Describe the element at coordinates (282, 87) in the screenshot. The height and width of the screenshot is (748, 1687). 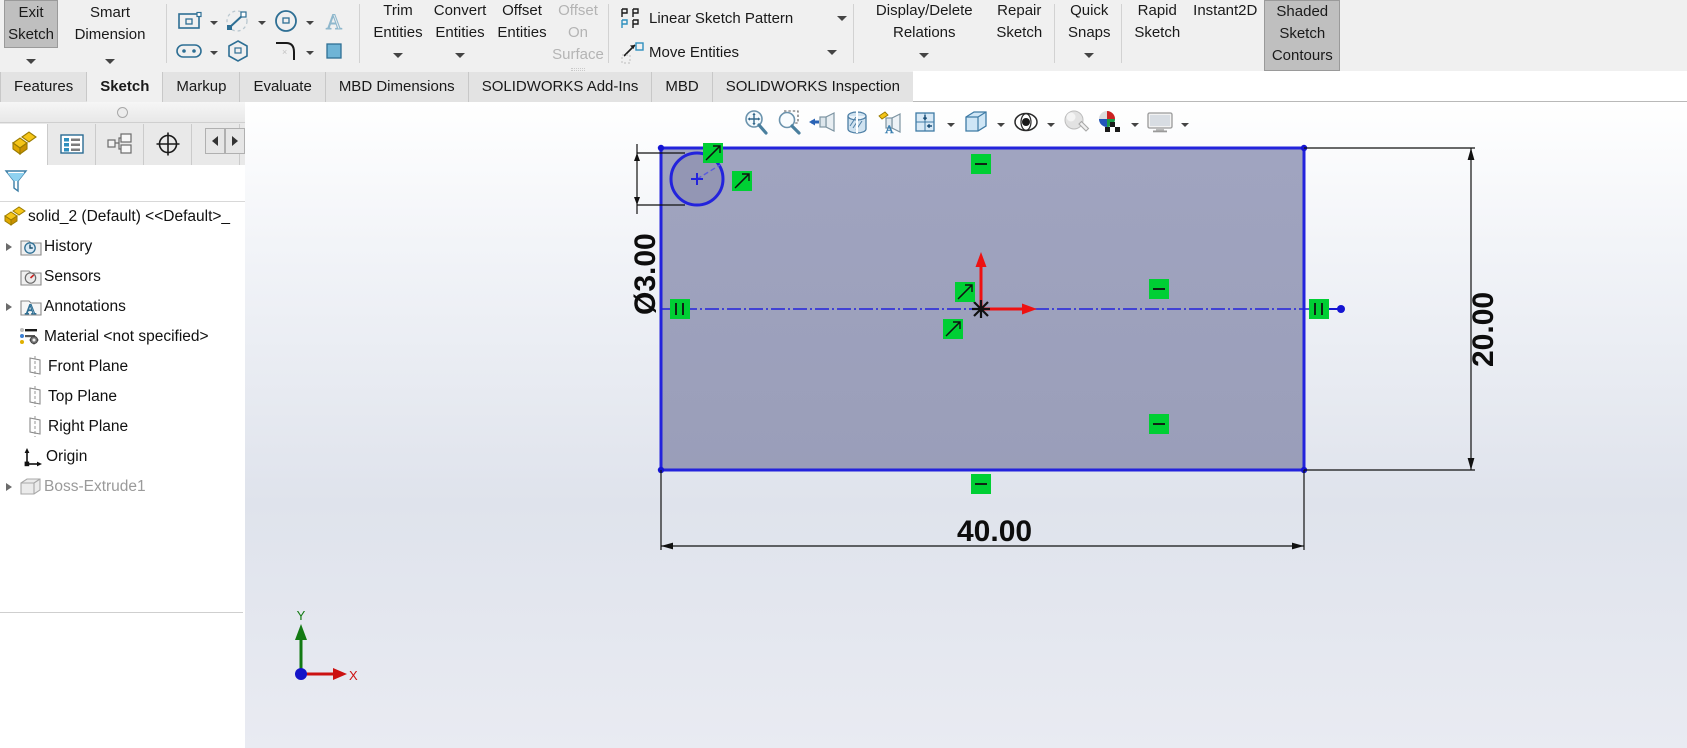
I see `tab-evaluate: Evaluate` at that location.